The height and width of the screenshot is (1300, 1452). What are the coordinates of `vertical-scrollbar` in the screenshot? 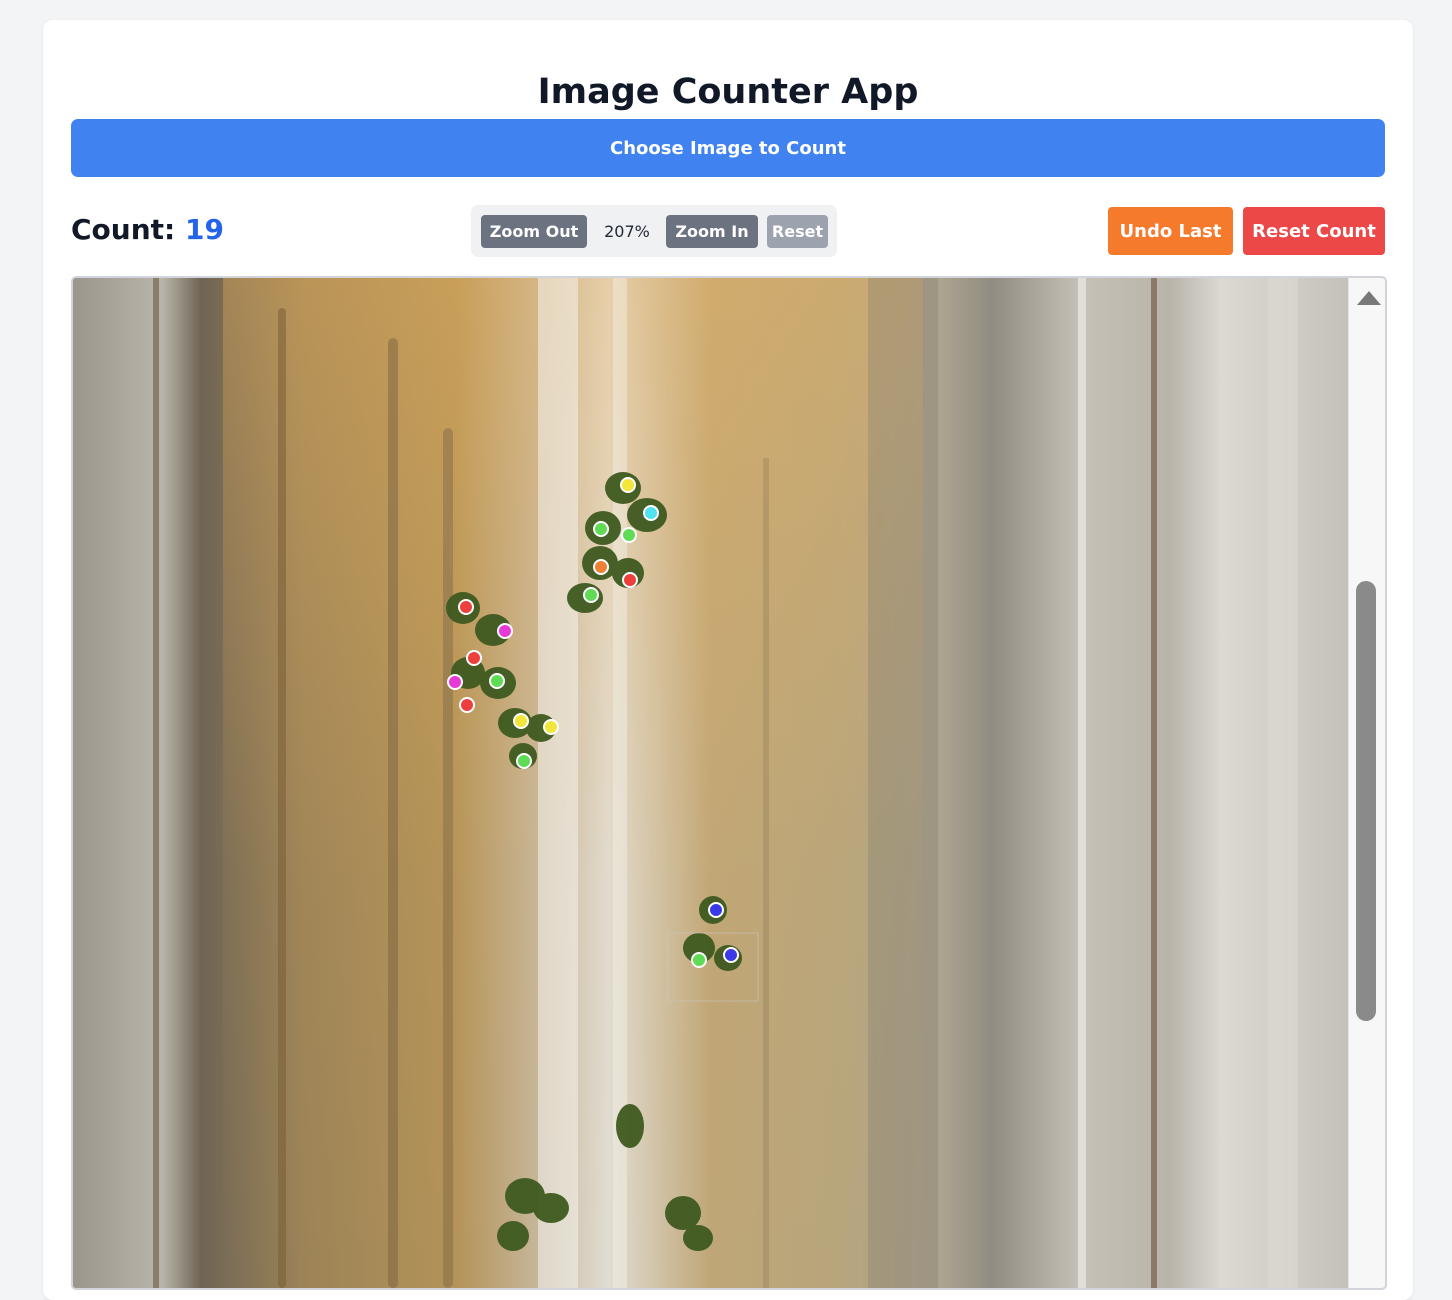 It's located at (1366, 783).